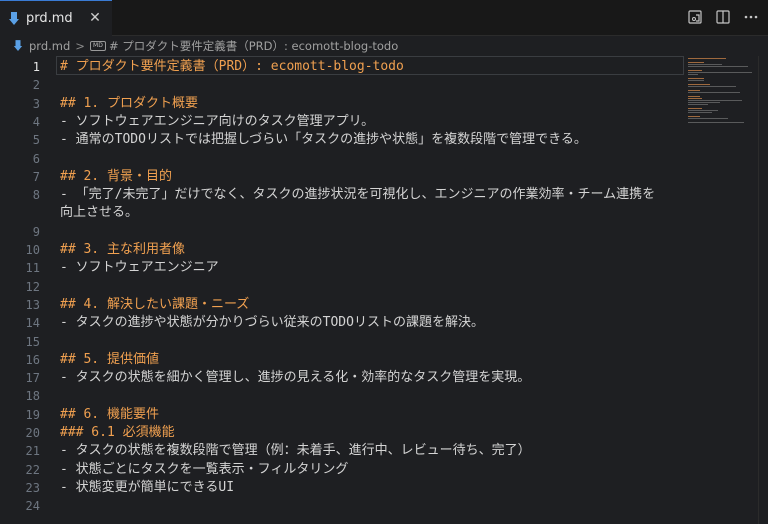 The image size is (768, 524). What do you see at coordinates (95, 18) in the screenshot?
I see `close-tab-icon: ✕` at bounding box center [95, 18].